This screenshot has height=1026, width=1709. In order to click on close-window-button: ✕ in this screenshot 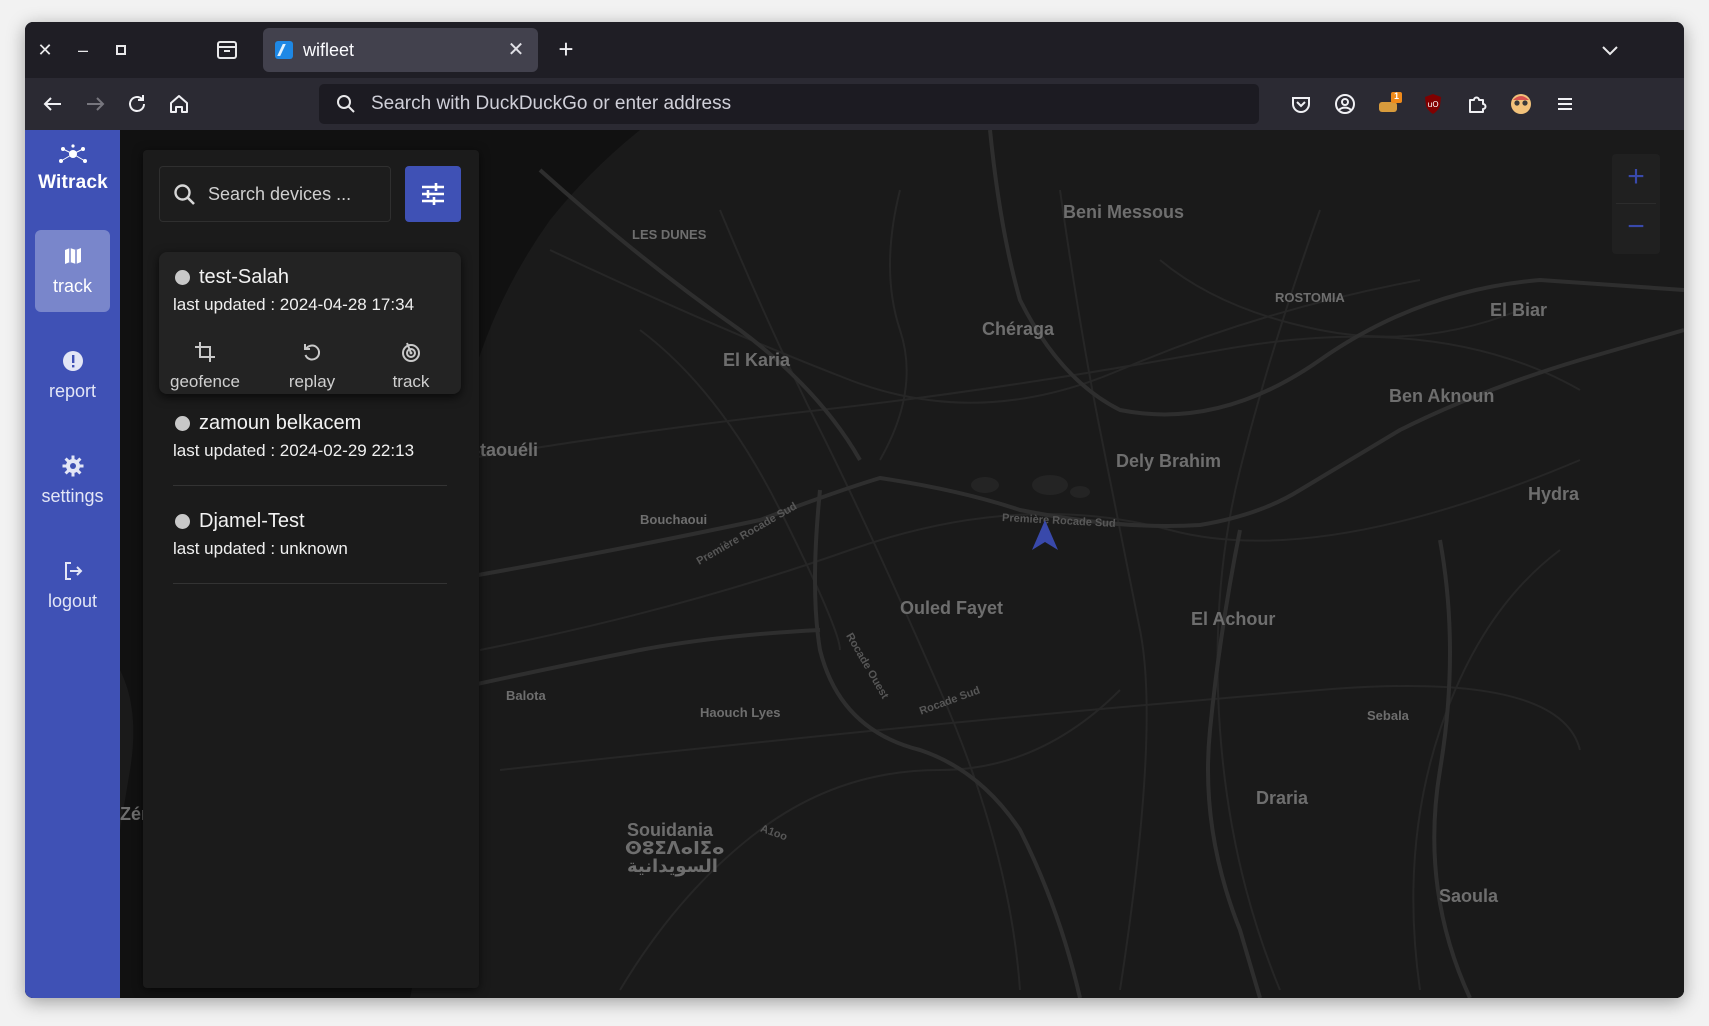, I will do `click(45, 50)`.